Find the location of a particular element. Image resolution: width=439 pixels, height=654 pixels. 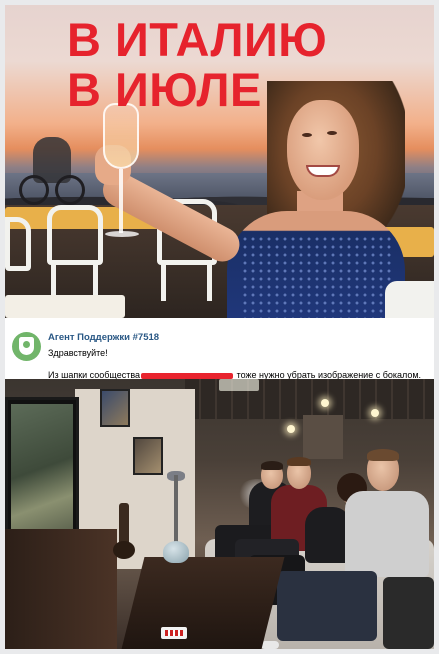

coffee-table is located at coordinates (203, 603).